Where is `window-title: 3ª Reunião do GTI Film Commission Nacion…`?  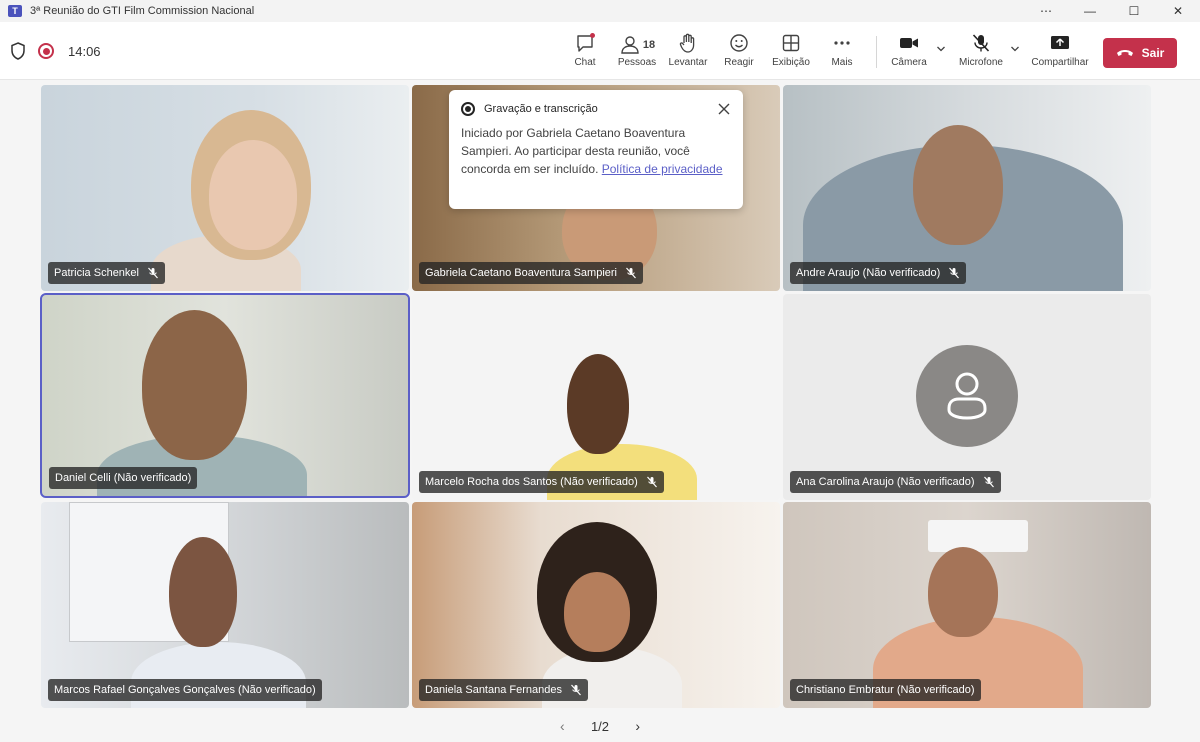
window-title: 3ª Reunião do GTI Film Commission Nacion… is located at coordinates (142, 11).